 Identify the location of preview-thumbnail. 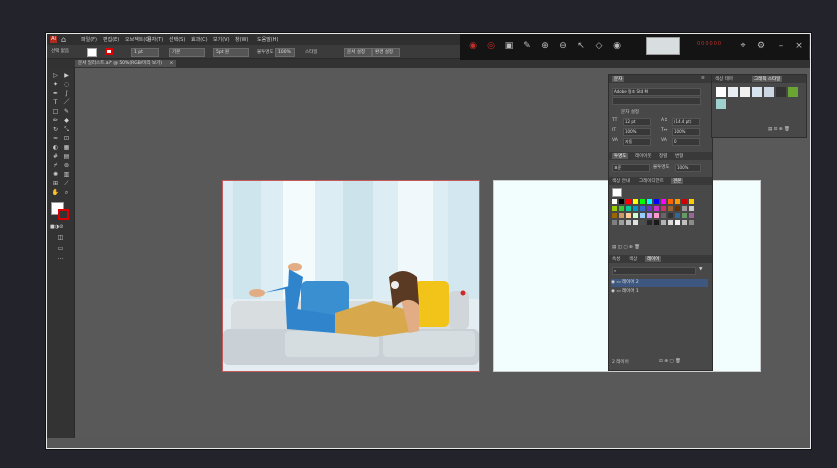
(663, 46).